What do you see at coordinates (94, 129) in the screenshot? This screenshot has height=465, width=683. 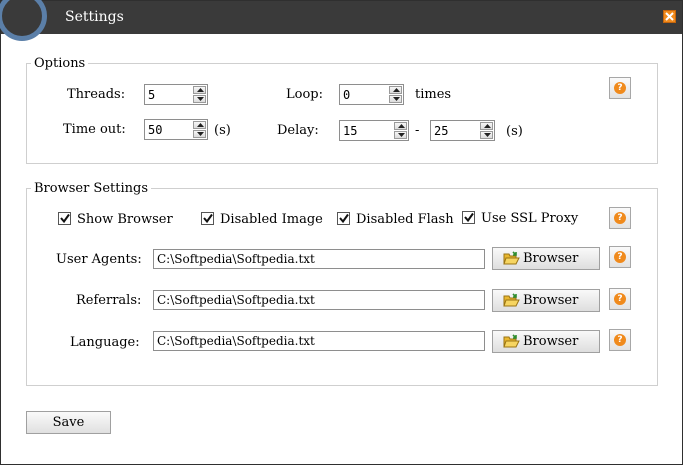 I see `timeout-label: Time out:` at bounding box center [94, 129].